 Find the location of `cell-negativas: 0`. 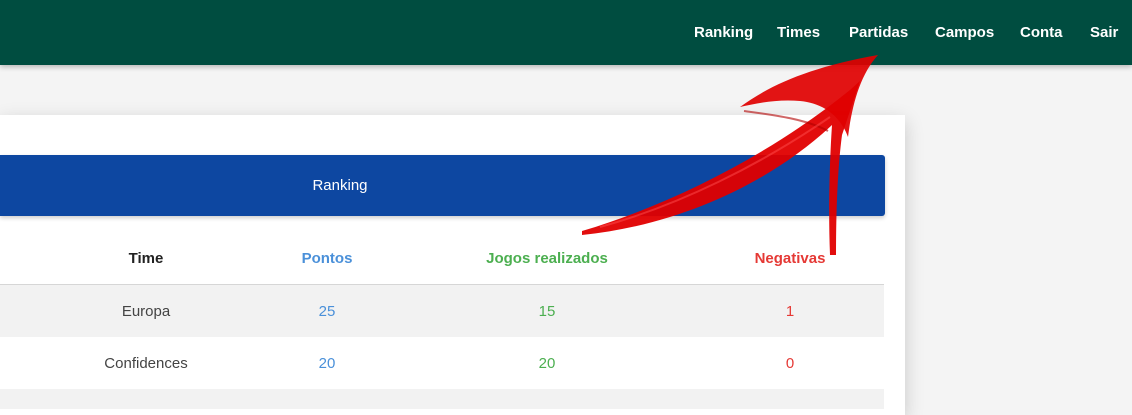

cell-negativas: 0 is located at coordinates (790, 363).